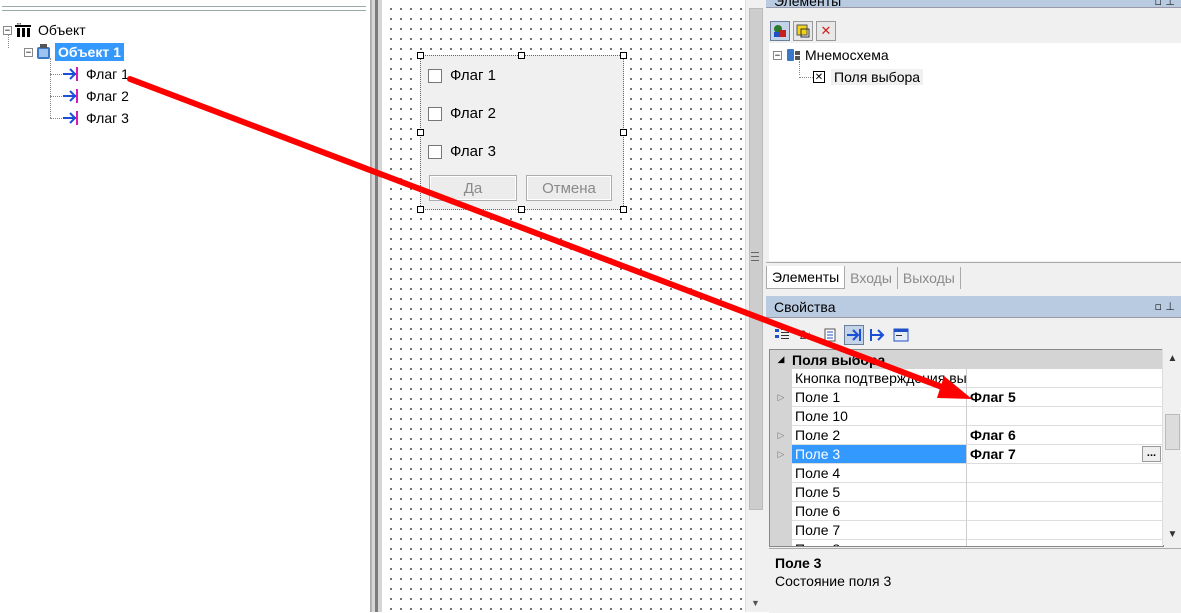 This screenshot has width=1181, height=613. What do you see at coordinates (879, 454) in the screenshot?
I see `property-name: Поле 3` at bounding box center [879, 454].